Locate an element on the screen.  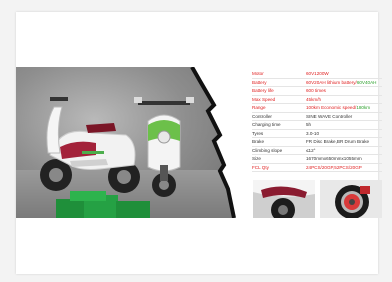
spec-value-extra: 60V40AH is located at coordinates (366, 82).